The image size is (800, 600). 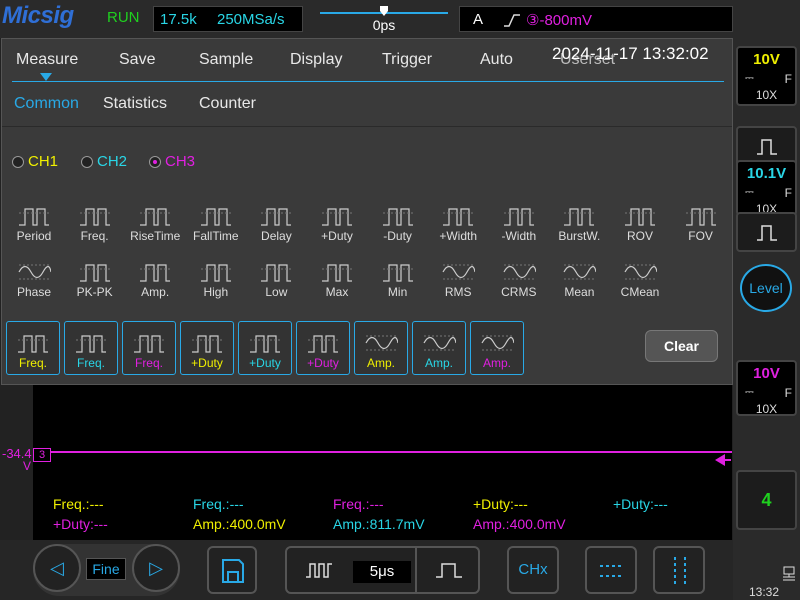 I want to click on tab-auto: Auto, so click(x=496, y=60).